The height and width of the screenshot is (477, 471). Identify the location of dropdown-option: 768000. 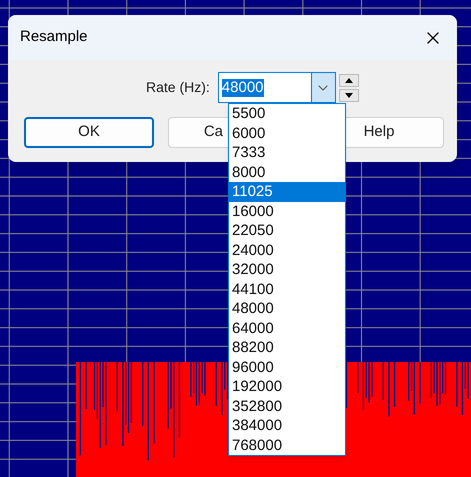
(287, 445).